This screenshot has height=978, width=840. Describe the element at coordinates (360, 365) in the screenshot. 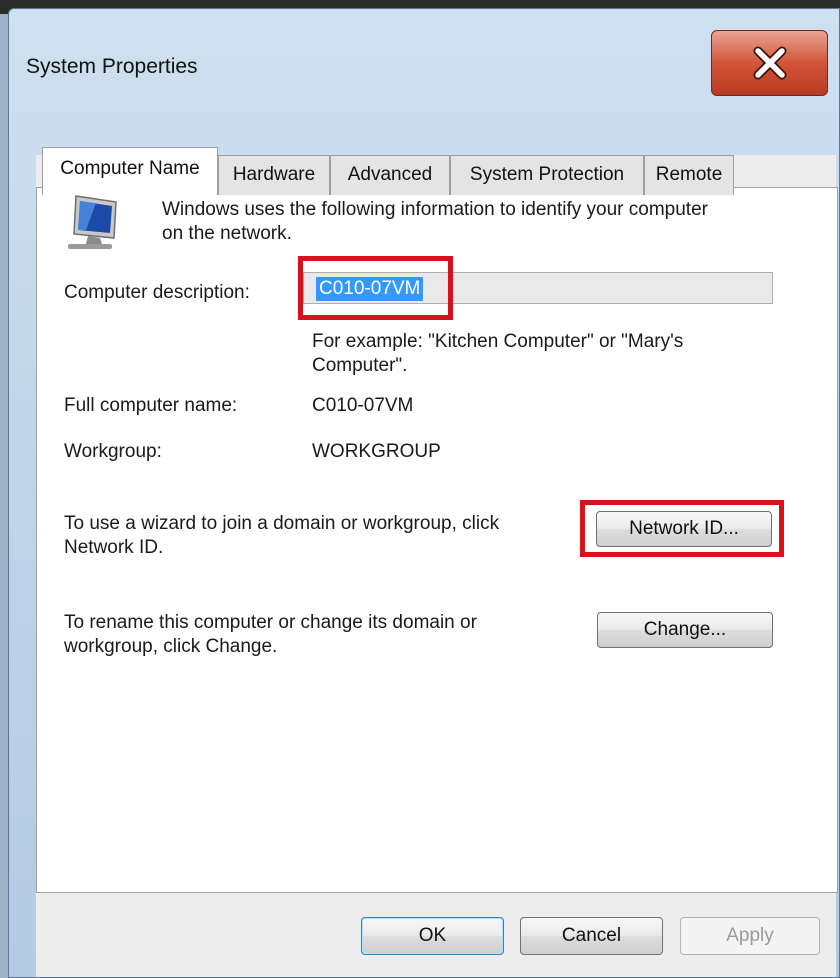

I see `description-example-line2: Computer".` at that location.